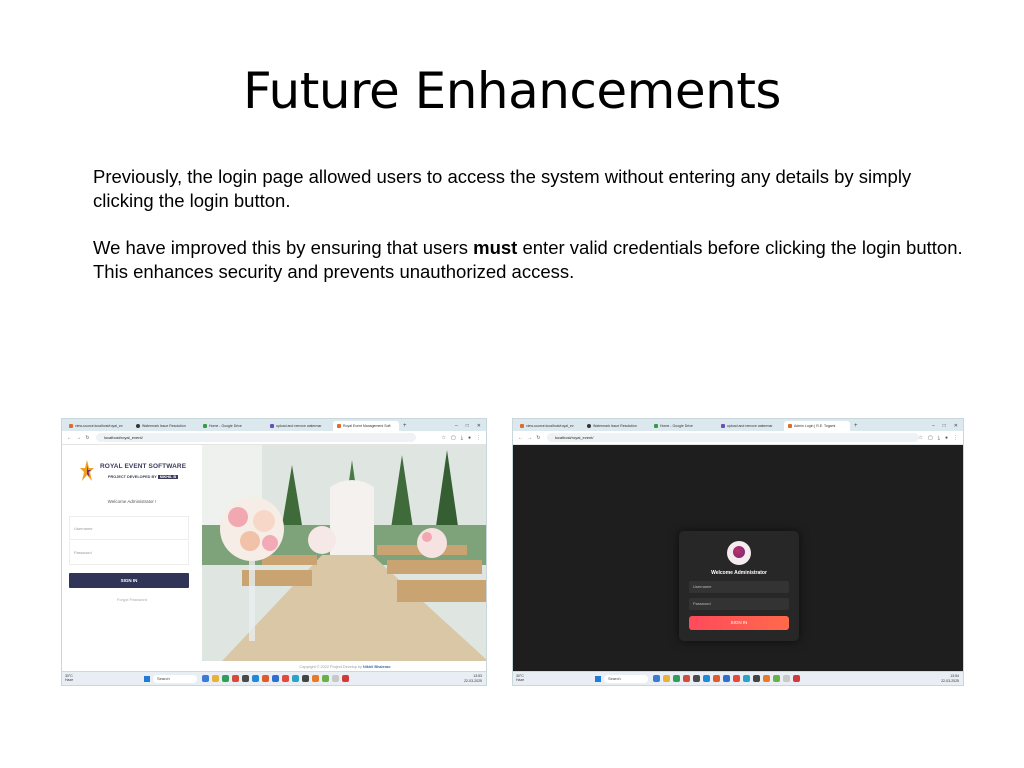 This screenshot has width=1024, height=768. Describe the element at coordinates (377, 667) in the screenshot. I see `developer-link: Nikhil Bhalerao` at that location.